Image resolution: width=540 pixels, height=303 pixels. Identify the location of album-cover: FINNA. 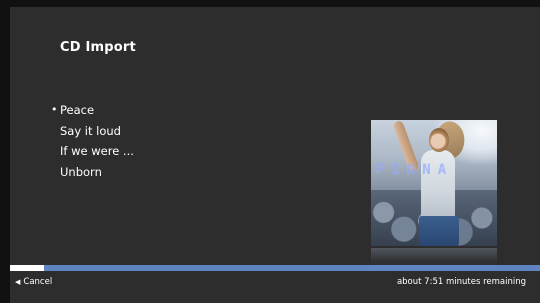
(434, 183).